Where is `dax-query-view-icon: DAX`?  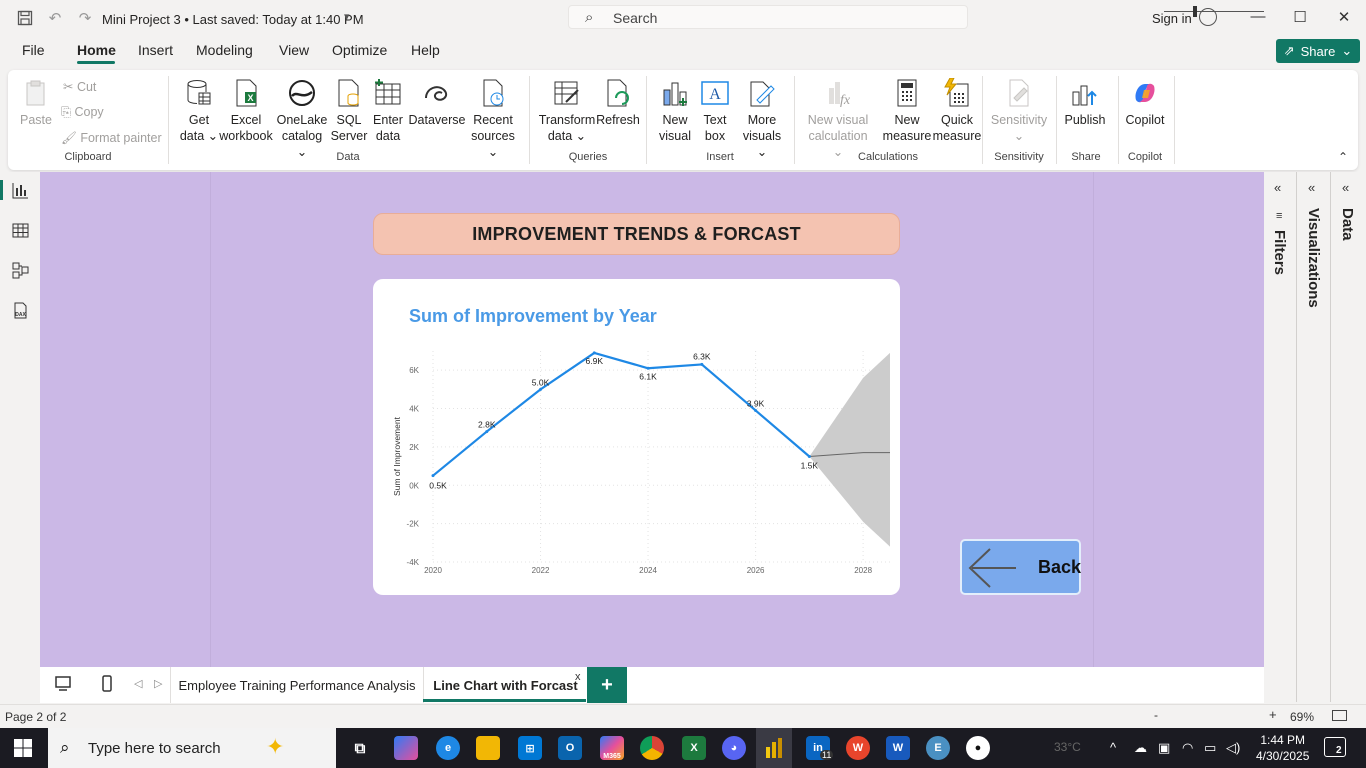 dax-query-view-icon: DAX is located at coordinates (20, 310).